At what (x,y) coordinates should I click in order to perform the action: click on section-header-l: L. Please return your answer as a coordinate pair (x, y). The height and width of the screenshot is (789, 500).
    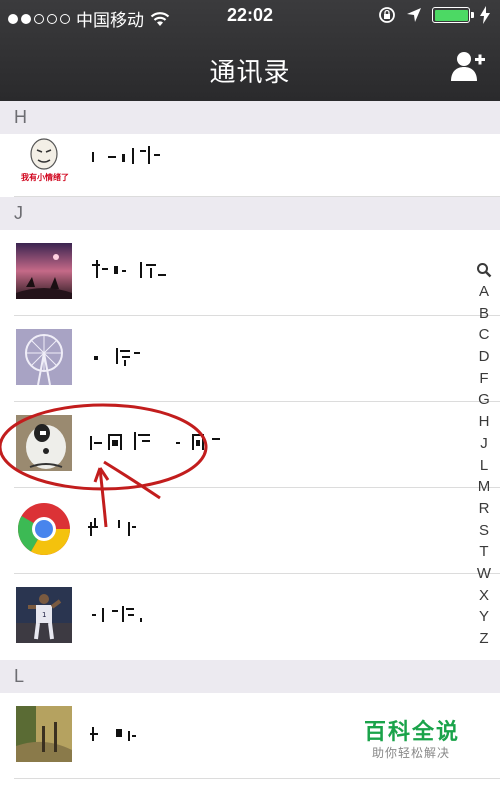
    Looking at the image, I should click on (250, 676).